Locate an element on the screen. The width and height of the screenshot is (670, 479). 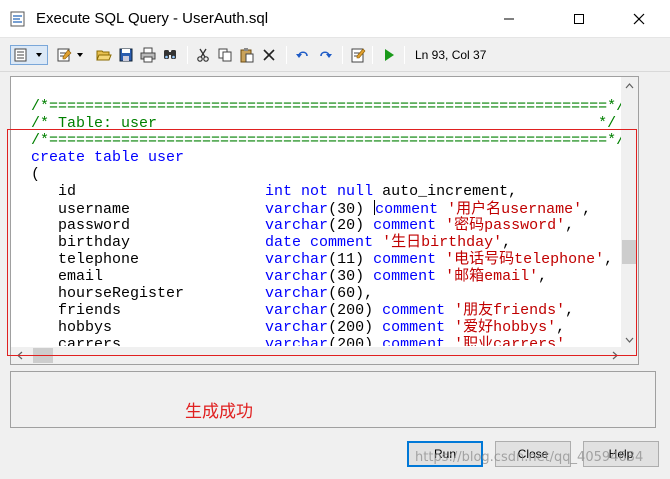
redo-icon is located at coordinates (326, 54).